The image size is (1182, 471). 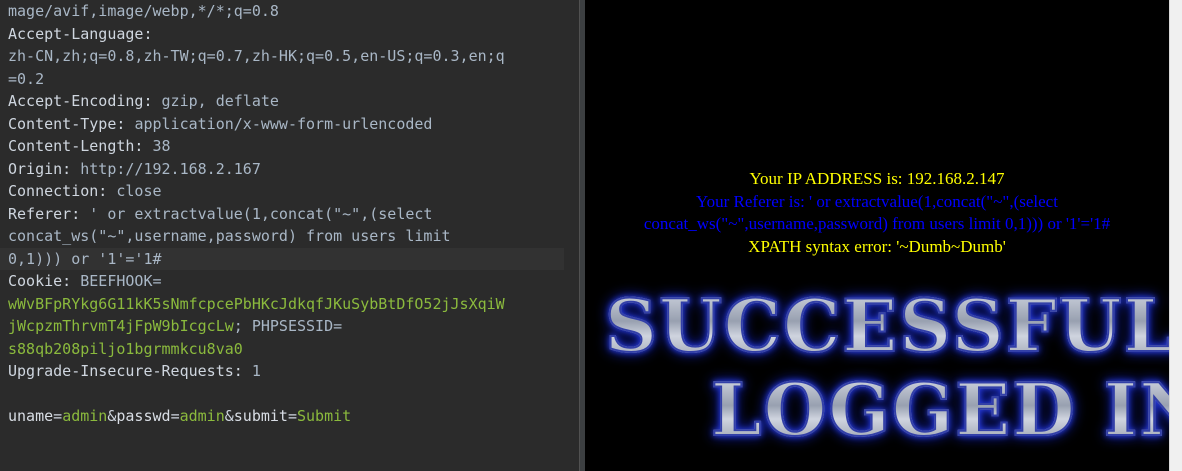 What do you see at coordinates (71, 123) in the screenshot?
I see `request-token: Content-Type:` at bounding box center [71, 123].